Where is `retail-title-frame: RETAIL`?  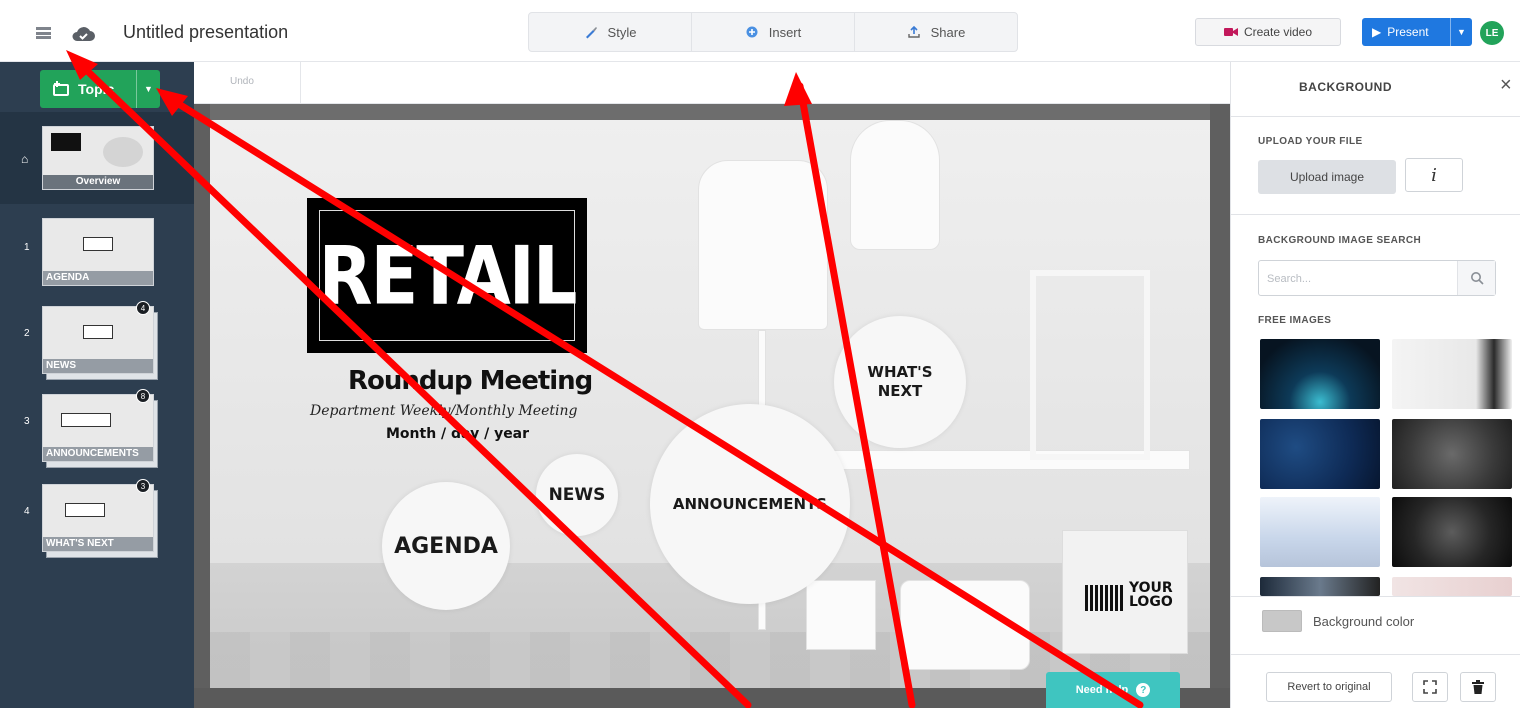
retail-title-frame: RETAIL is located at coordinates (448, 275).